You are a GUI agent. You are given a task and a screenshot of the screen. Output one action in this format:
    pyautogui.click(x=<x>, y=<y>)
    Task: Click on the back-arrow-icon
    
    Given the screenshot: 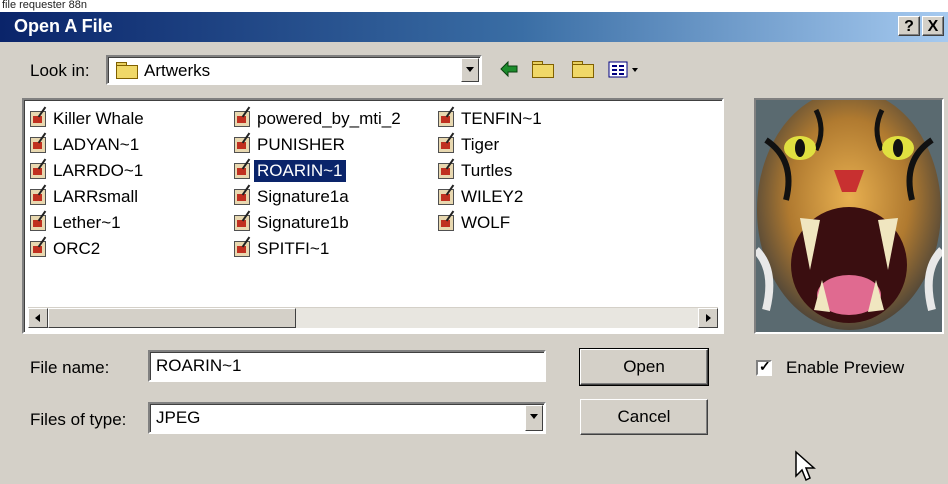 What is the action you would take?
    pyautogui.click(x=509, y=69)
    